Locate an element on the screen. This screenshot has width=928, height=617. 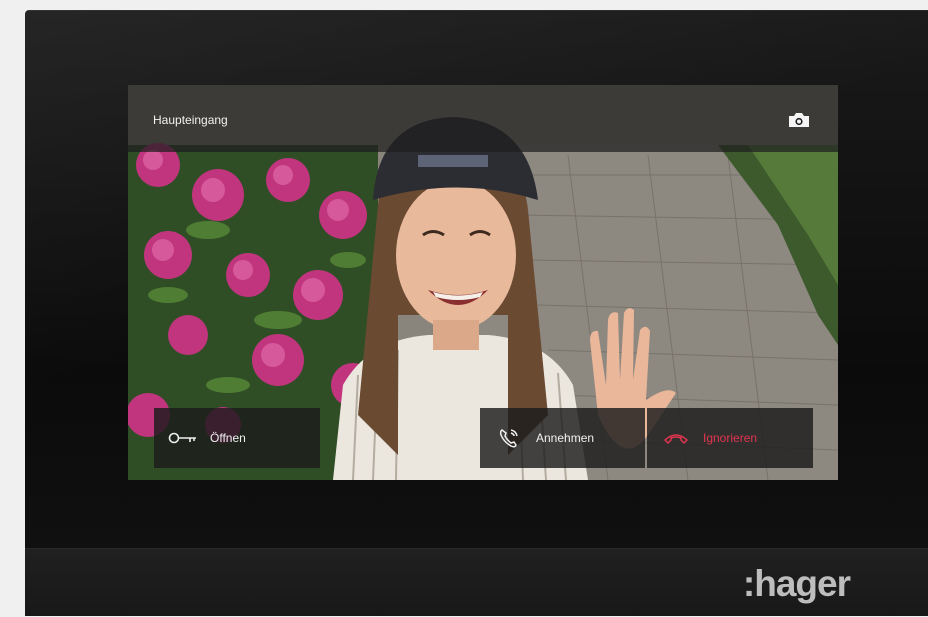
screen-header: Haupteingang is located at coordinates (483, 118).